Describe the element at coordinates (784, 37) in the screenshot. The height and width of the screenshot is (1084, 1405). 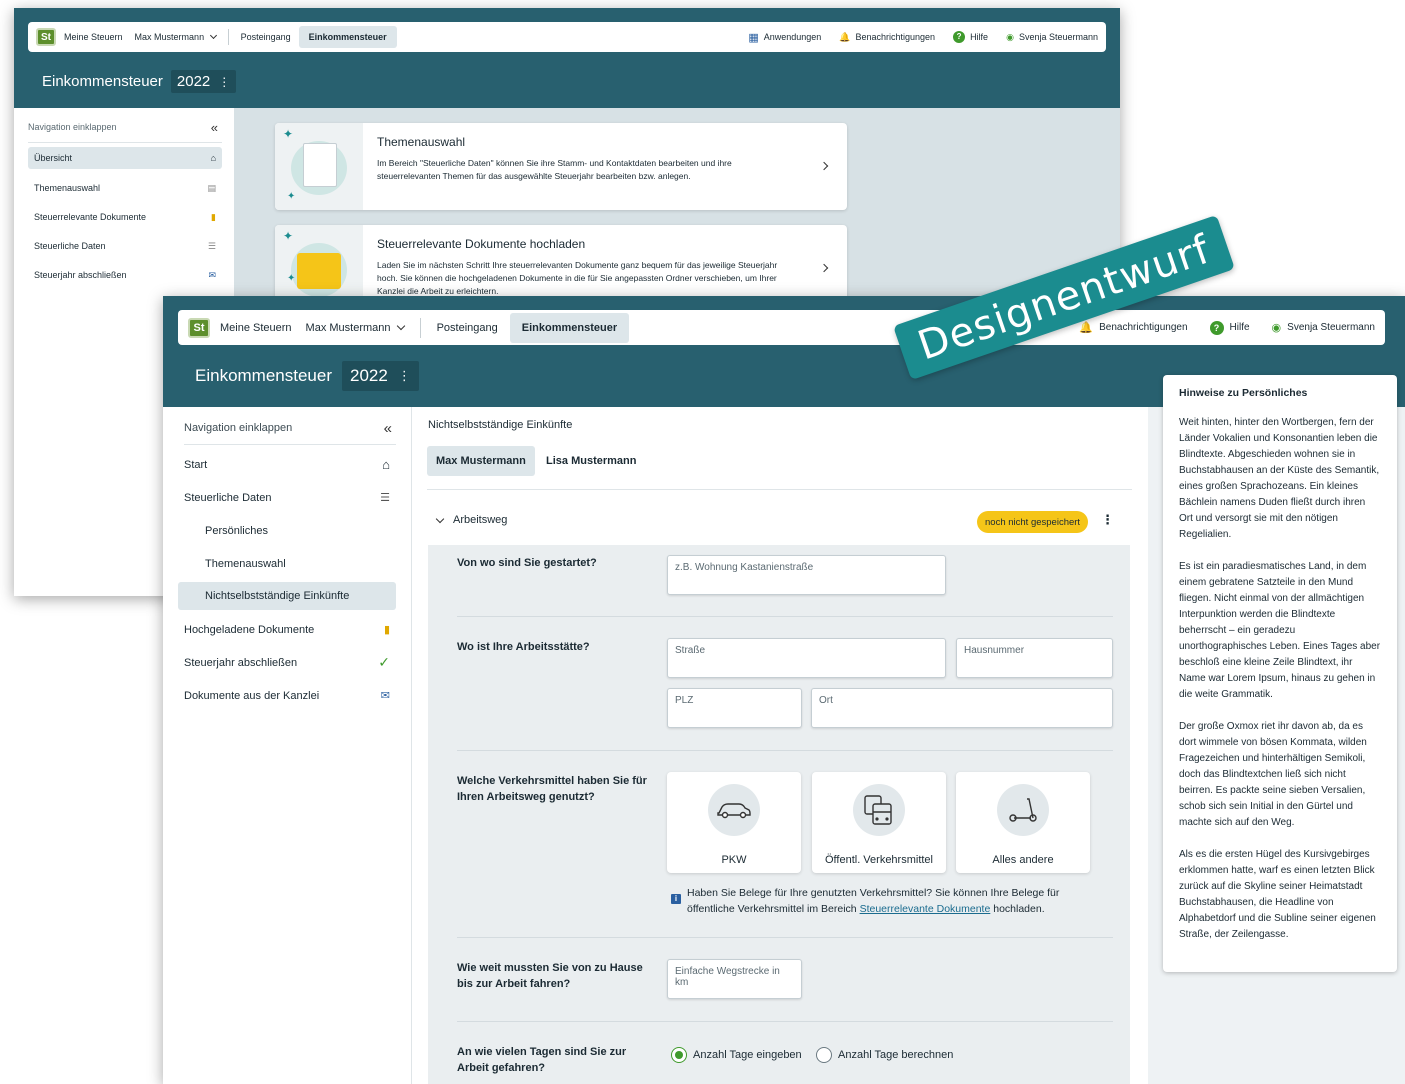
I see `apps-button: ▦ Anwendungen` at that location.